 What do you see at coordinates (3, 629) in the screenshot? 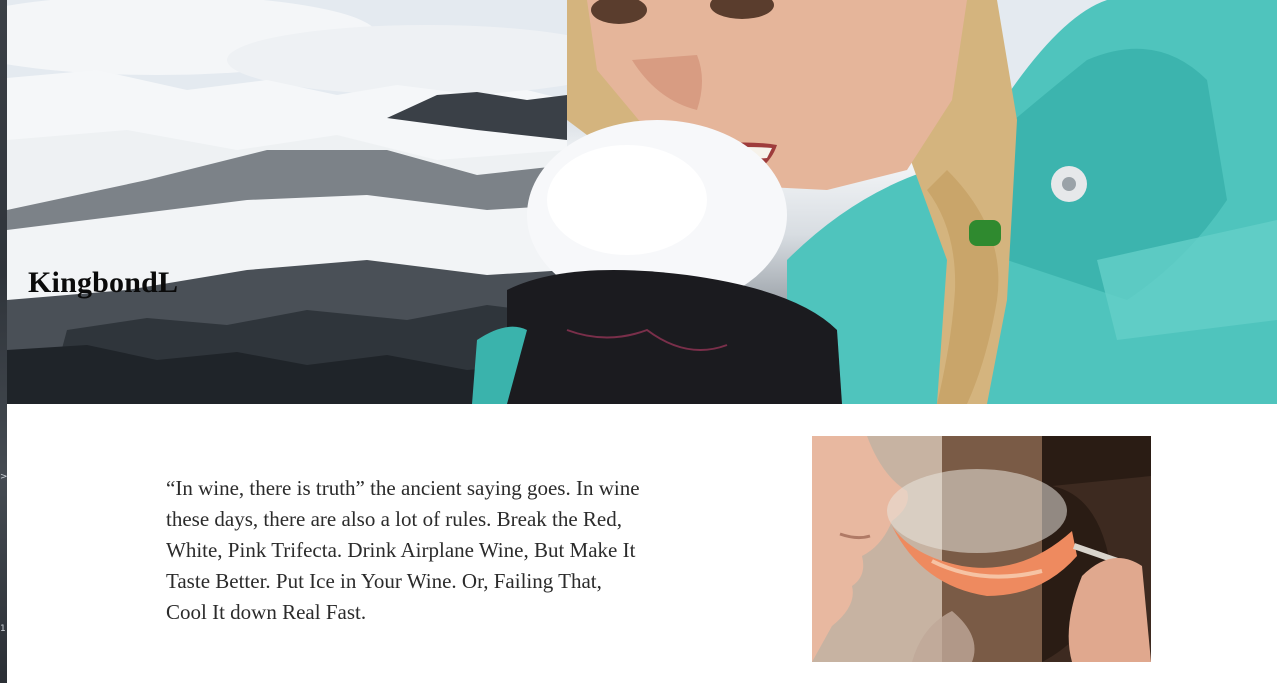
I see `sidebar-mark-number: 1` at bounding box center [3, 629].